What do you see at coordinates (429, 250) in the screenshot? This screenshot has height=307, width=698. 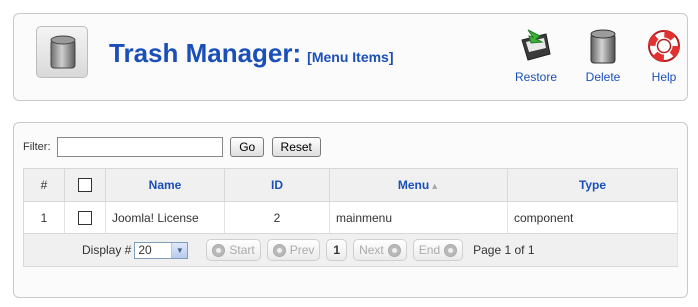 I see `pagination-end-label: End` at bounding box center [429, 250].